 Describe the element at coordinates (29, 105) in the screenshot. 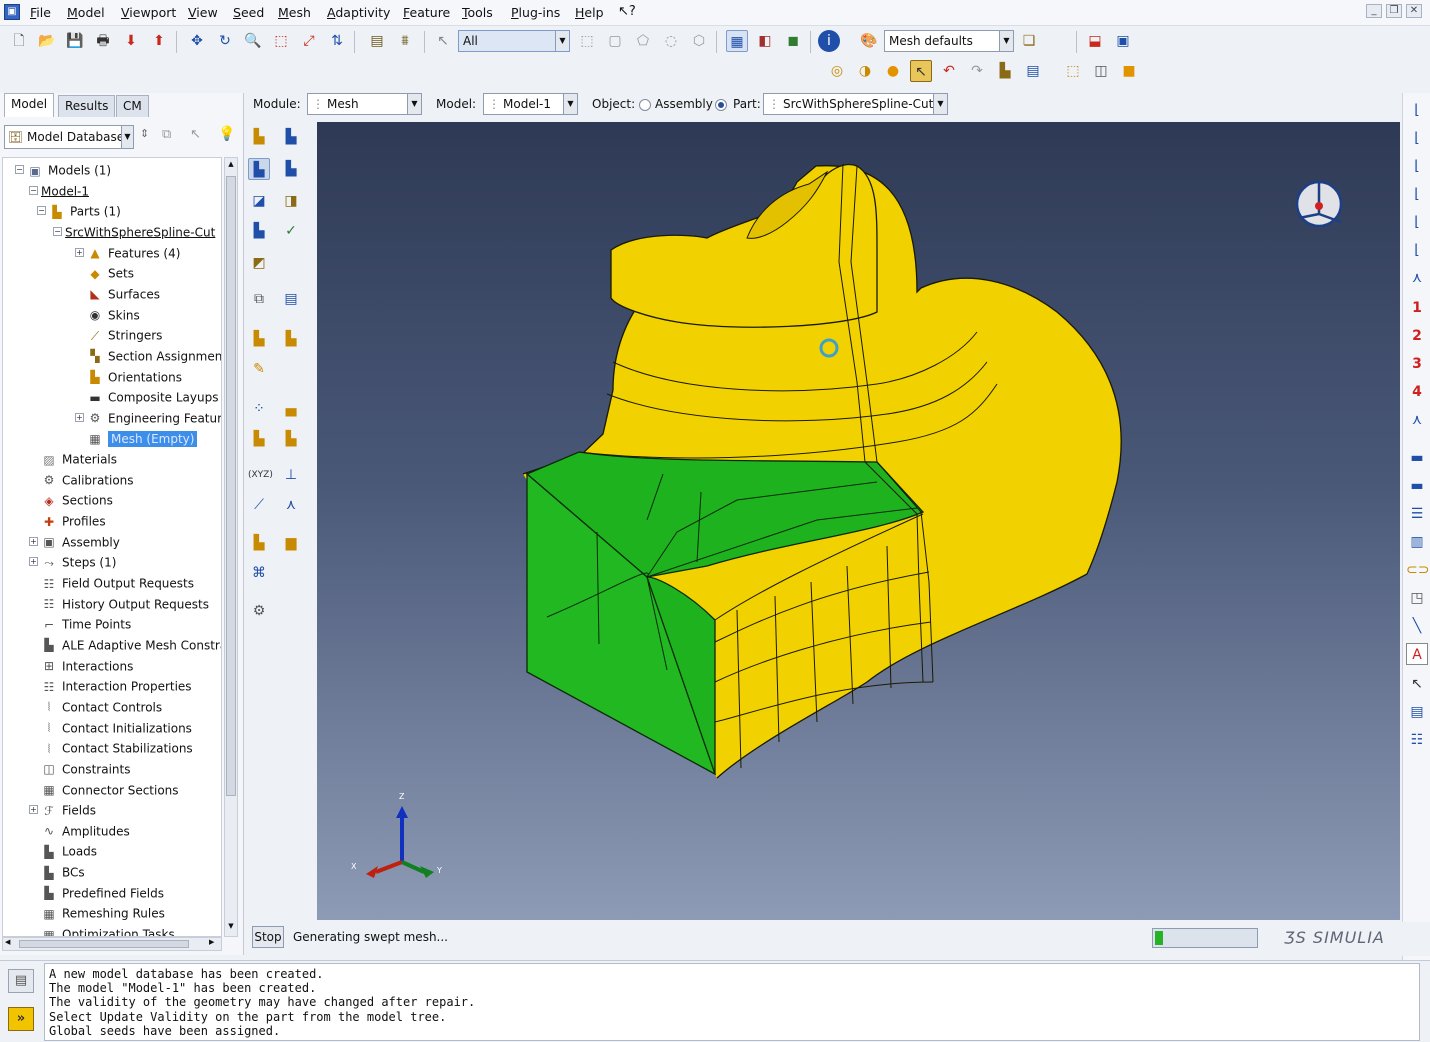

I see `tab-model: Model` at that location.